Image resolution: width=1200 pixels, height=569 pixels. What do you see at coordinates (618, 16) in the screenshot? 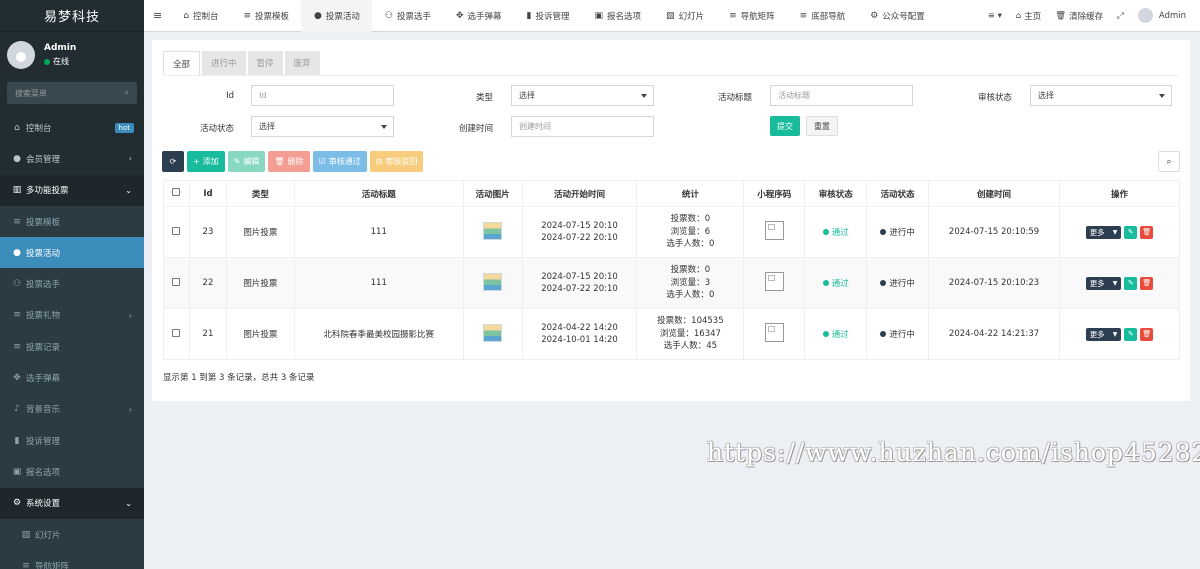
I see `nav-tab-6: ▣ 报名选项` at bounding box center [618, 16].